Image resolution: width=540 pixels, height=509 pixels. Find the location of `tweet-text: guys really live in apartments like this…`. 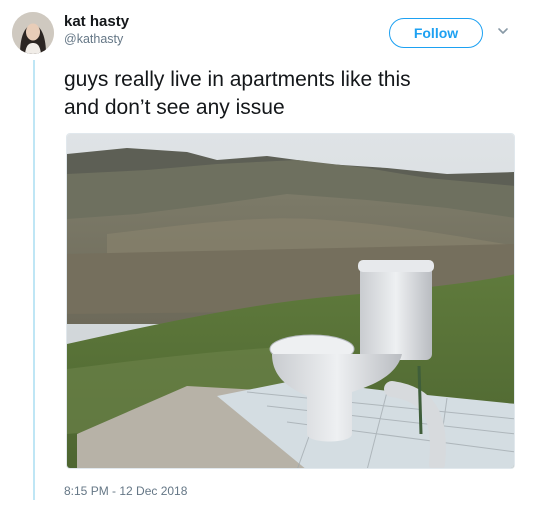

tweet-text: guys really live in apartments like this… is located at coordinates (294, 94).